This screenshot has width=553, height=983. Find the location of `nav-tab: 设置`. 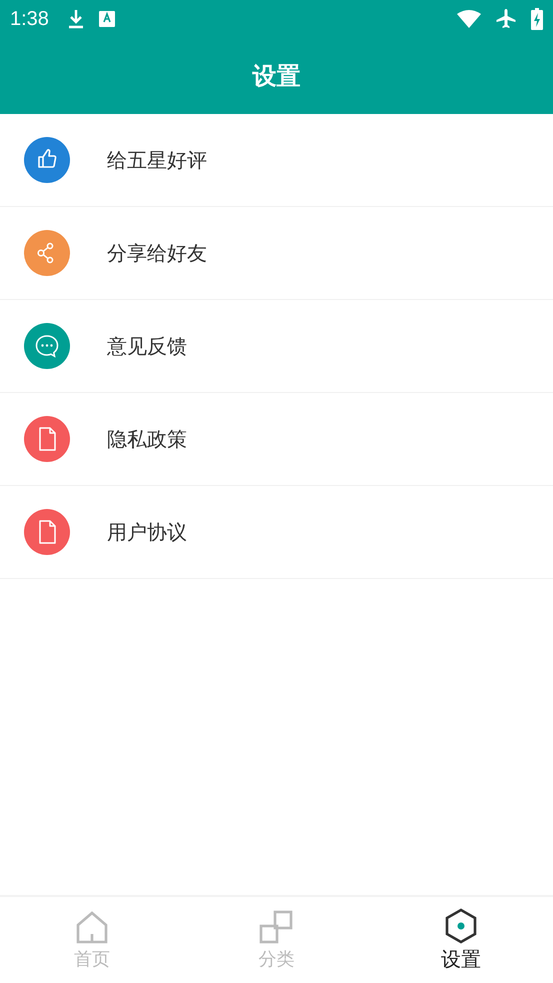

nav-tab: 设置 is located at coordinates (460, 940).